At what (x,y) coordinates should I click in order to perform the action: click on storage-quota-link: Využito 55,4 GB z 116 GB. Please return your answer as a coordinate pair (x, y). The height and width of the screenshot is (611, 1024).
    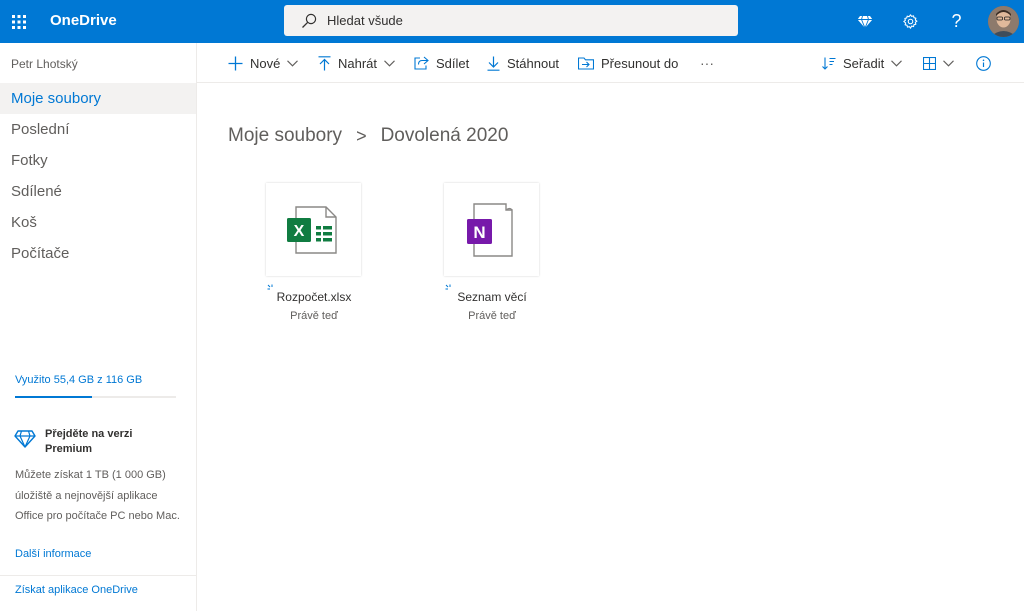
    Looking at the image, I should click on (78, 380).